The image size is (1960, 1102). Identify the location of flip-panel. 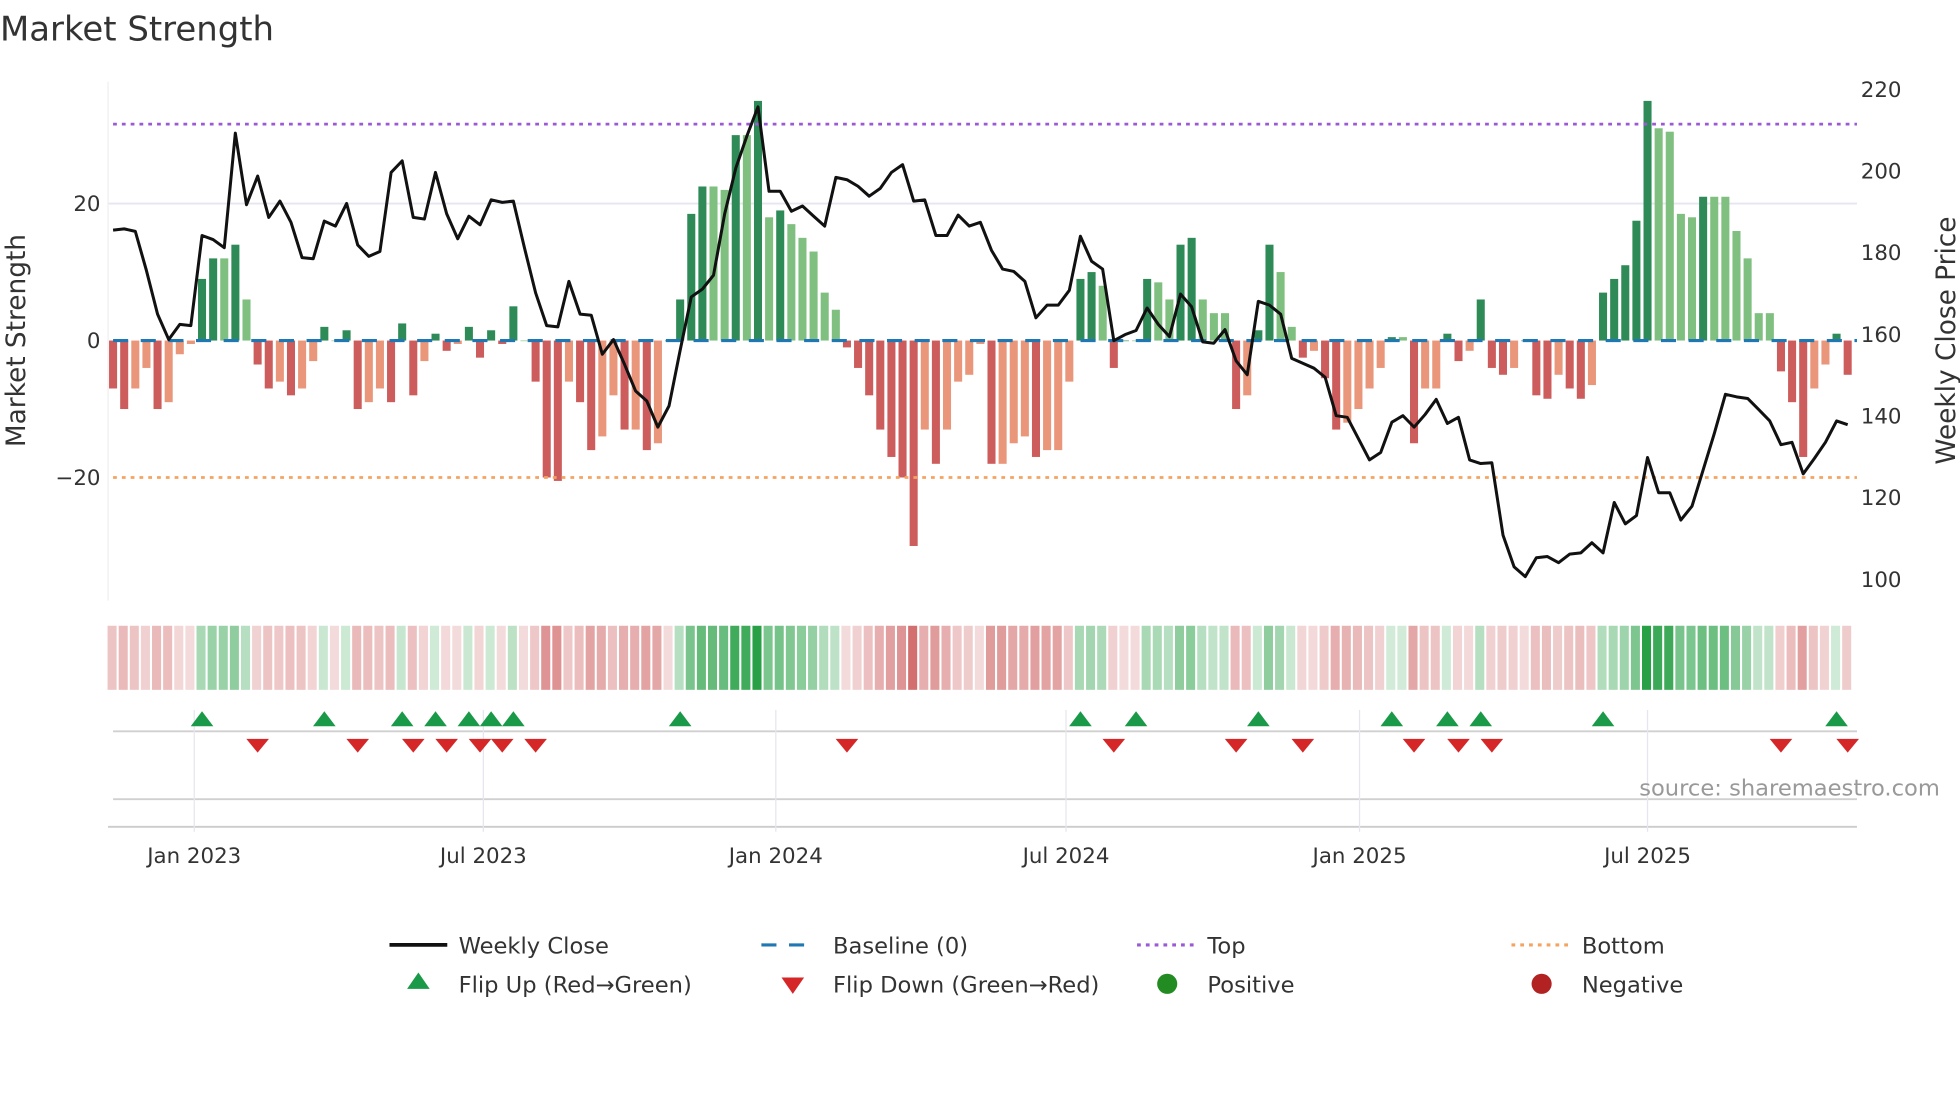
(982, 779).